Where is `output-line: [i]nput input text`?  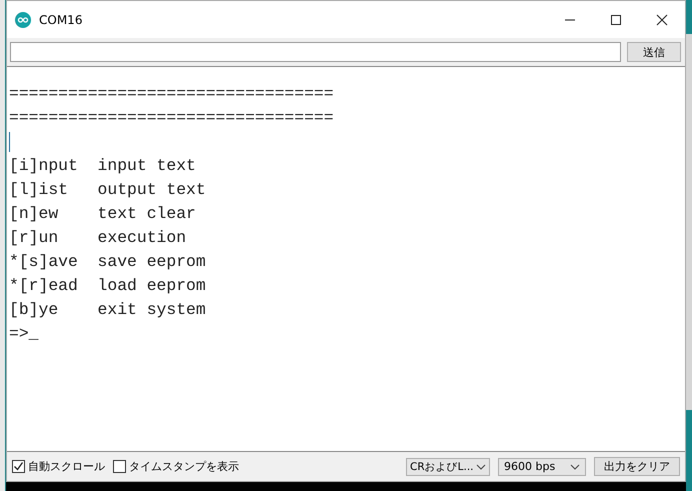
output-line: [i]nput input text is located at coordinates (103, 166).